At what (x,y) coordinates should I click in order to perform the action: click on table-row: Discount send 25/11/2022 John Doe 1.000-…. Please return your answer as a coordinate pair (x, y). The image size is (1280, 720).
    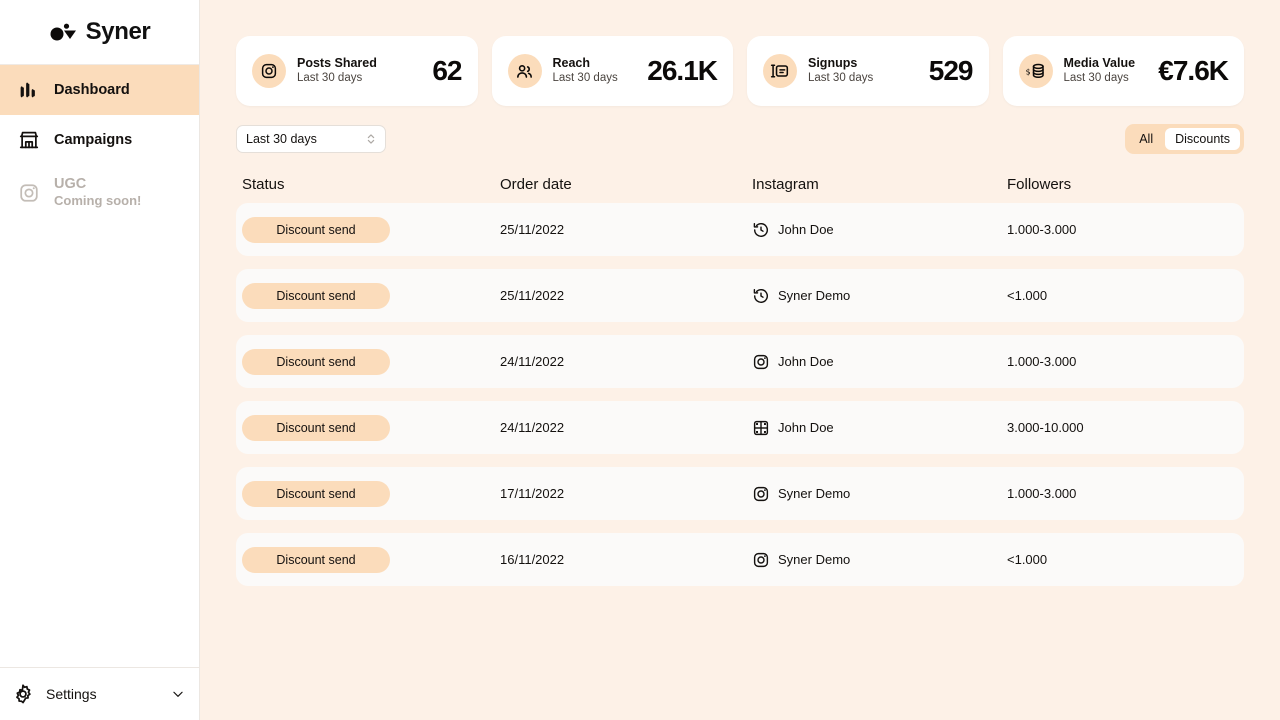
    Looking at the image, I should click on (740, 229).